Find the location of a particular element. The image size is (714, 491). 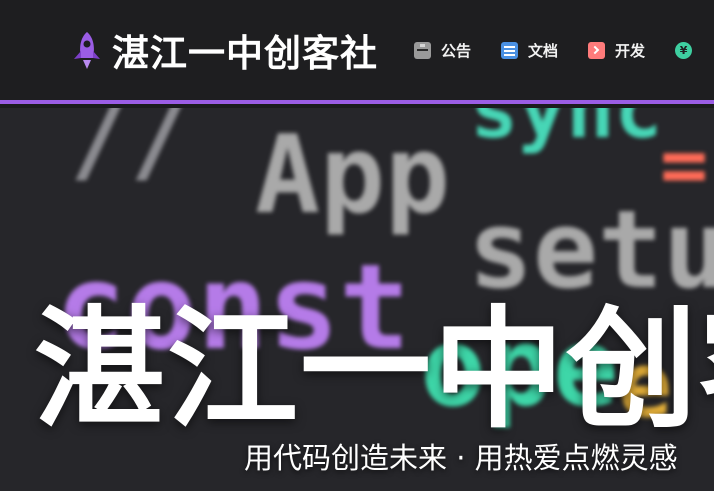

document-icon is located at coordinates (510, 50).